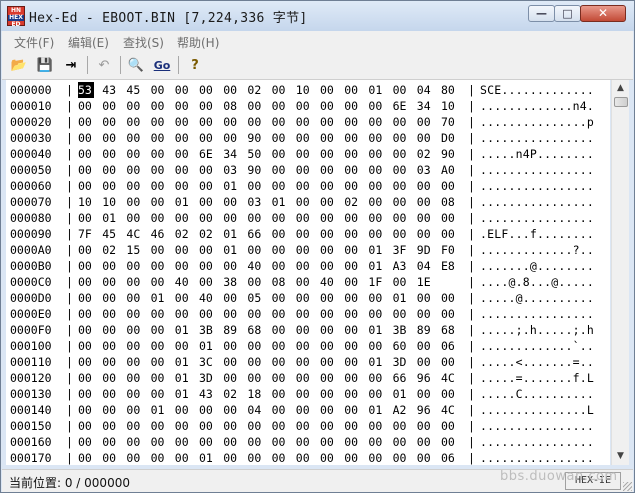 This screenshot has height=493, width=635. What do you see at coordinates (537, 362) in the screenshot?
I see `ascii-text: .....<.......=..` at bounding box center [537, 362].